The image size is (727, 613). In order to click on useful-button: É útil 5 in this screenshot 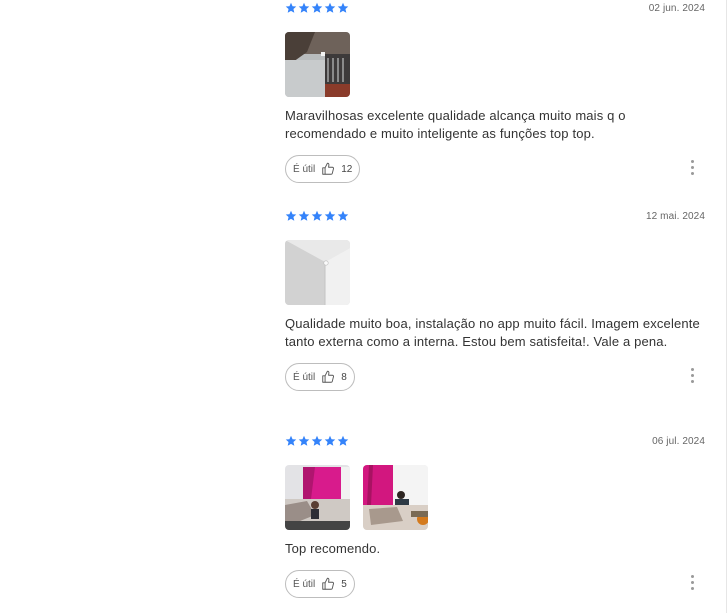, I will do `click(320, 584)`.